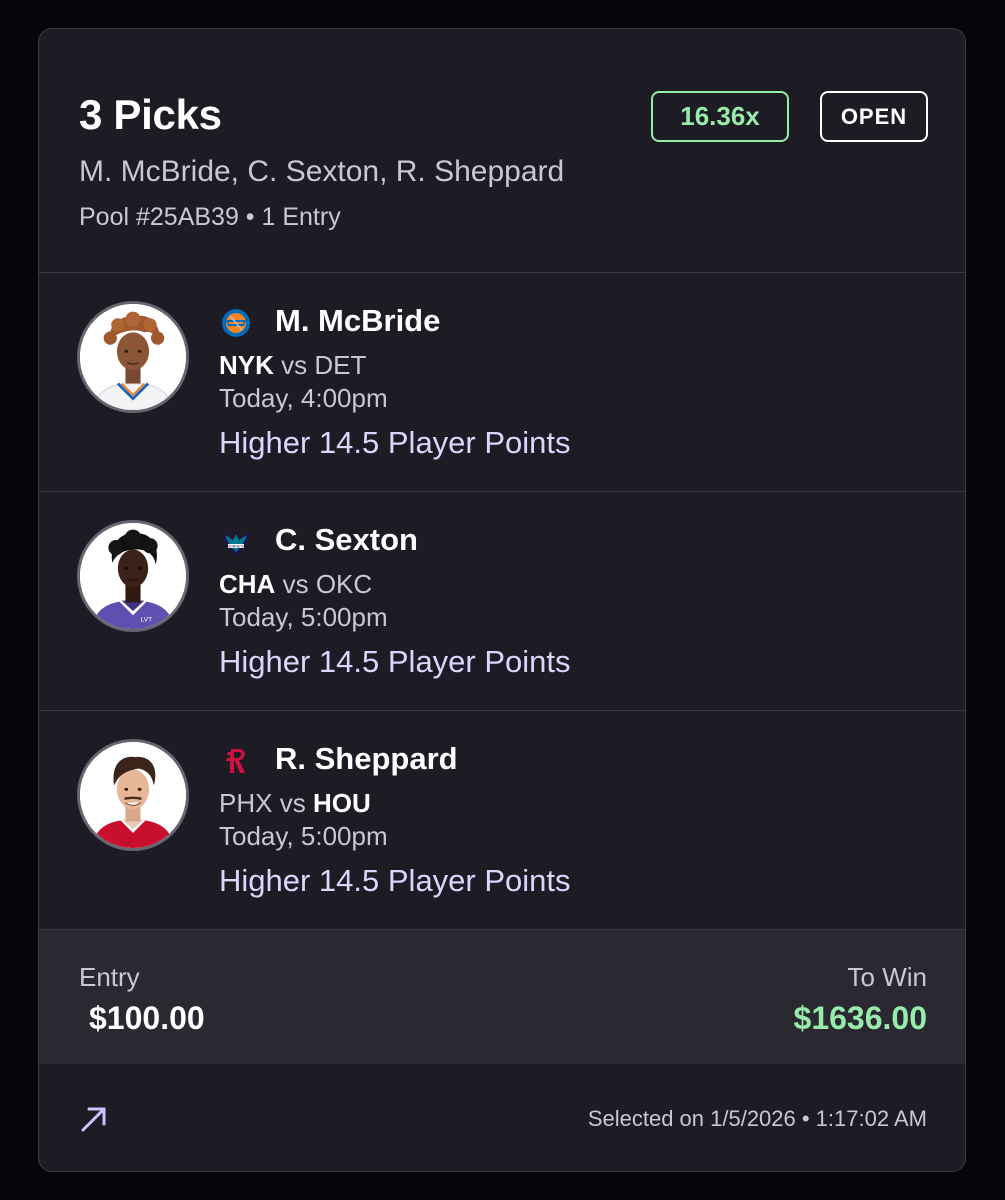 This screenshot has width=1005, height=1200. What do you see at coordinates (247, 584) in the screenshot?
I see `team-abbr: CHA` at bounding box center [247, 584].